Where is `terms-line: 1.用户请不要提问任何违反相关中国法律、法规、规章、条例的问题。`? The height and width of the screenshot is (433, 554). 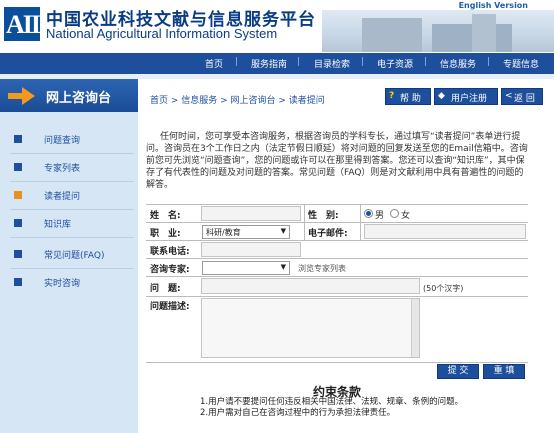
terms-line: 1.用户请不要提问任何违反相关中国法律、法规、规章、条例的问题。 is located at coordinates (332, 402).